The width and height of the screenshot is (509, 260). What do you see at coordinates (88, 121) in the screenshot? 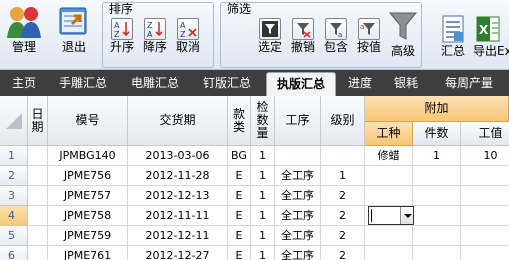
I see `header-model: 模号` at bounding box center [88, 121].